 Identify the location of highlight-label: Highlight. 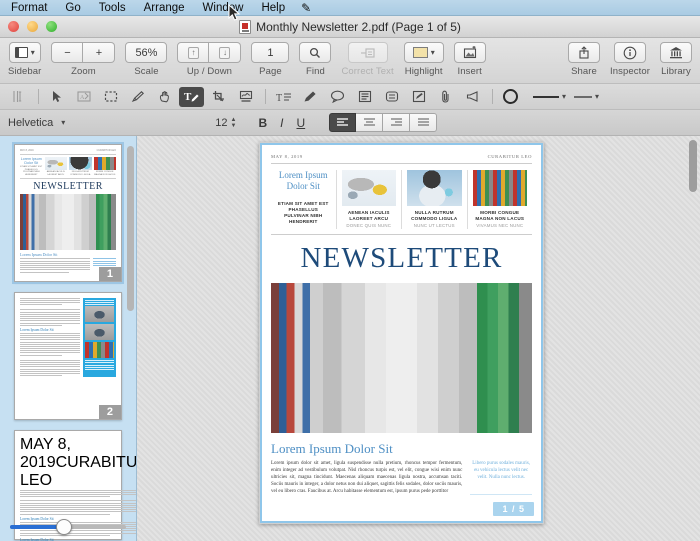
(423, 71).